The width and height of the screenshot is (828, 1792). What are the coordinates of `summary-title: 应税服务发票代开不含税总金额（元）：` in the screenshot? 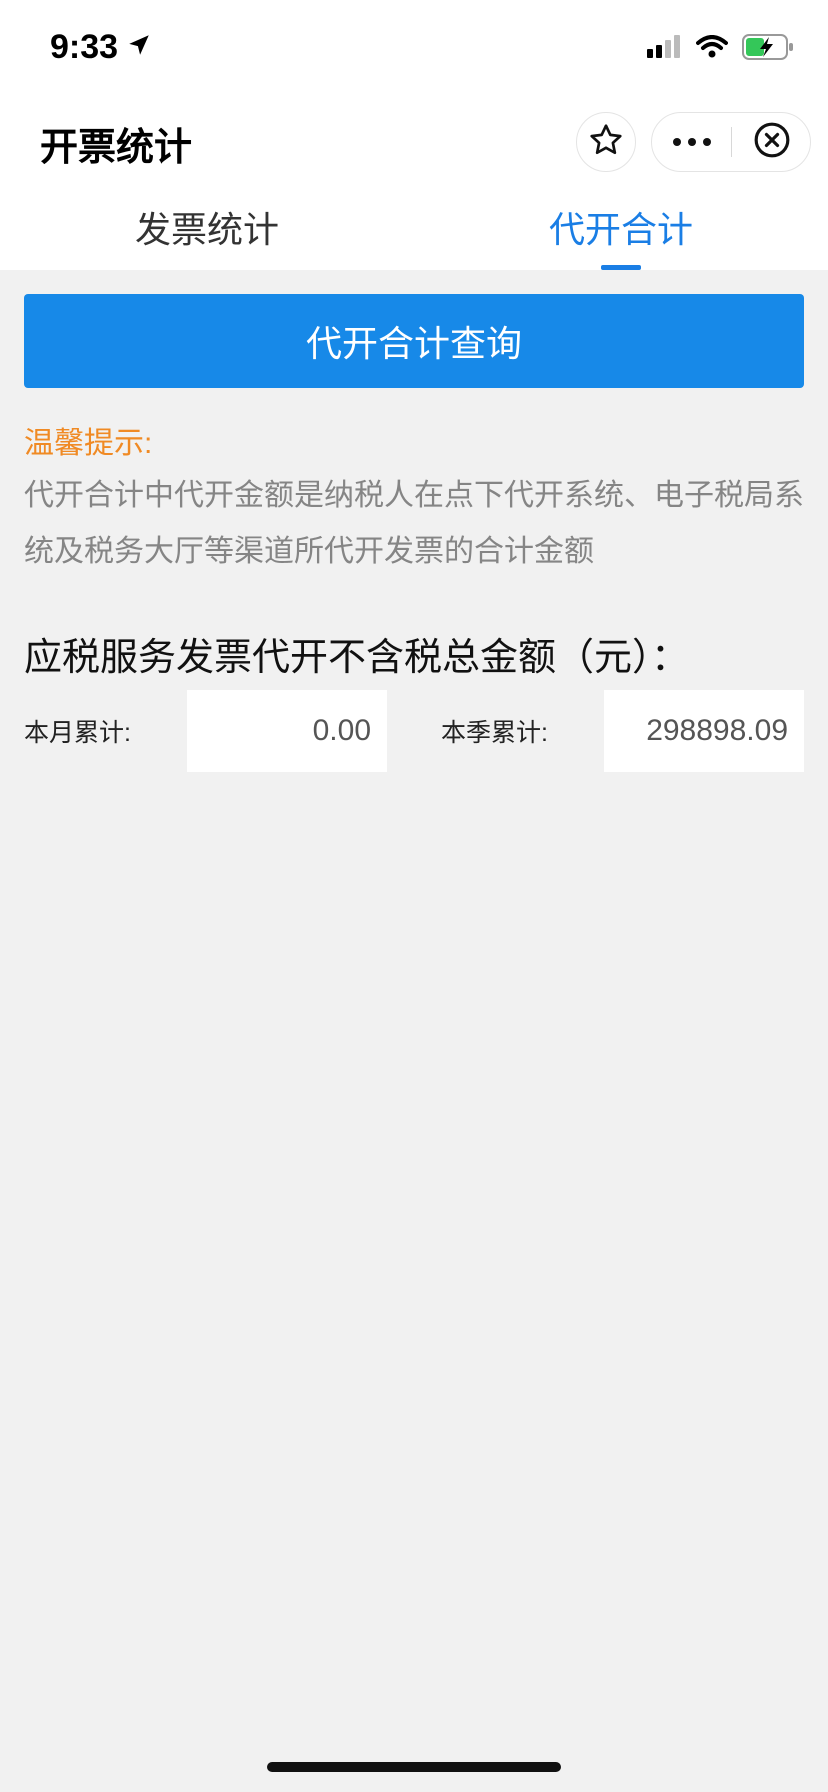 It's located at (357, 658).